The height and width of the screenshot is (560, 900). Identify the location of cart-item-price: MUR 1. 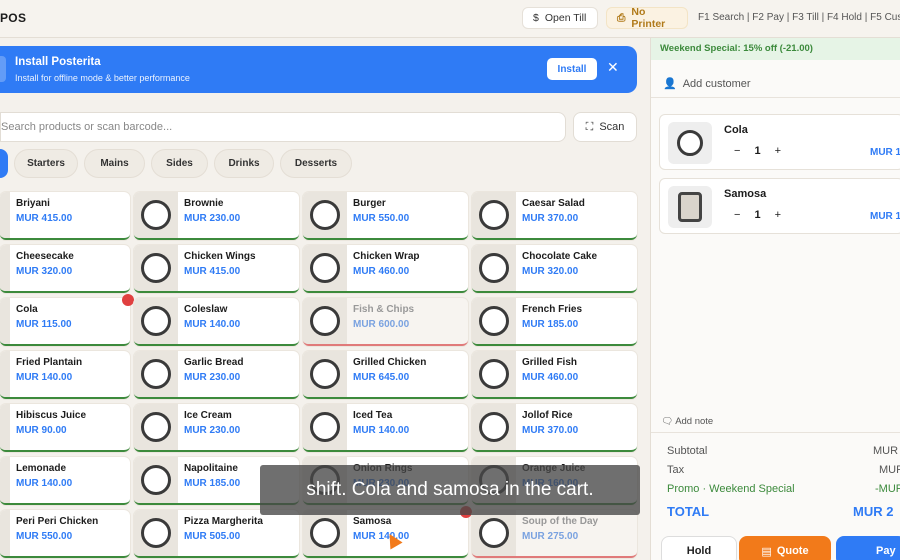
(885, 152).